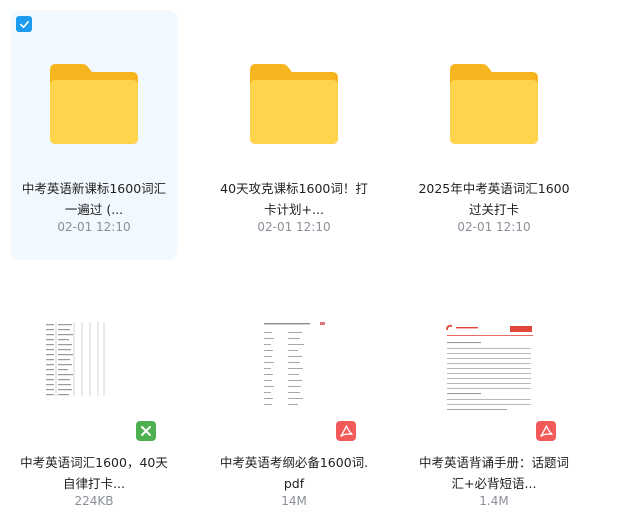  I want to click on file-item-pdf-1: 中考英语考纲必备1600词. pdf 14M, so click(294, 387).